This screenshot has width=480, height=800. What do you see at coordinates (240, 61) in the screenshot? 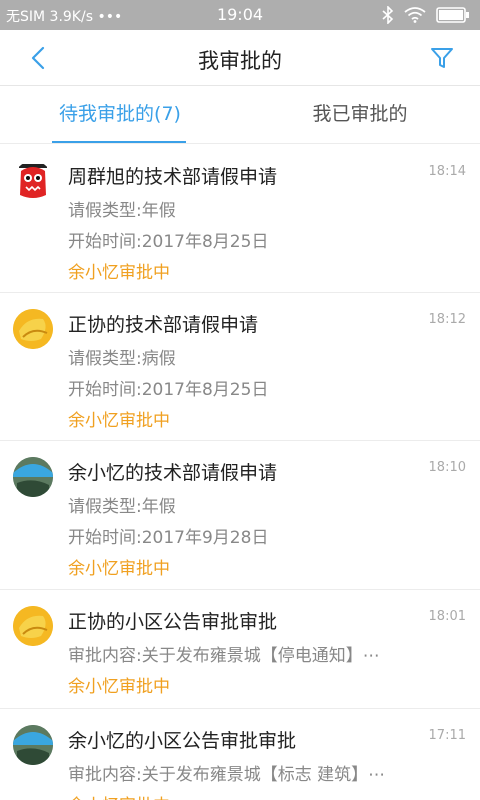
I see `page-title: 我审批的` at bounding box center [240, 61].